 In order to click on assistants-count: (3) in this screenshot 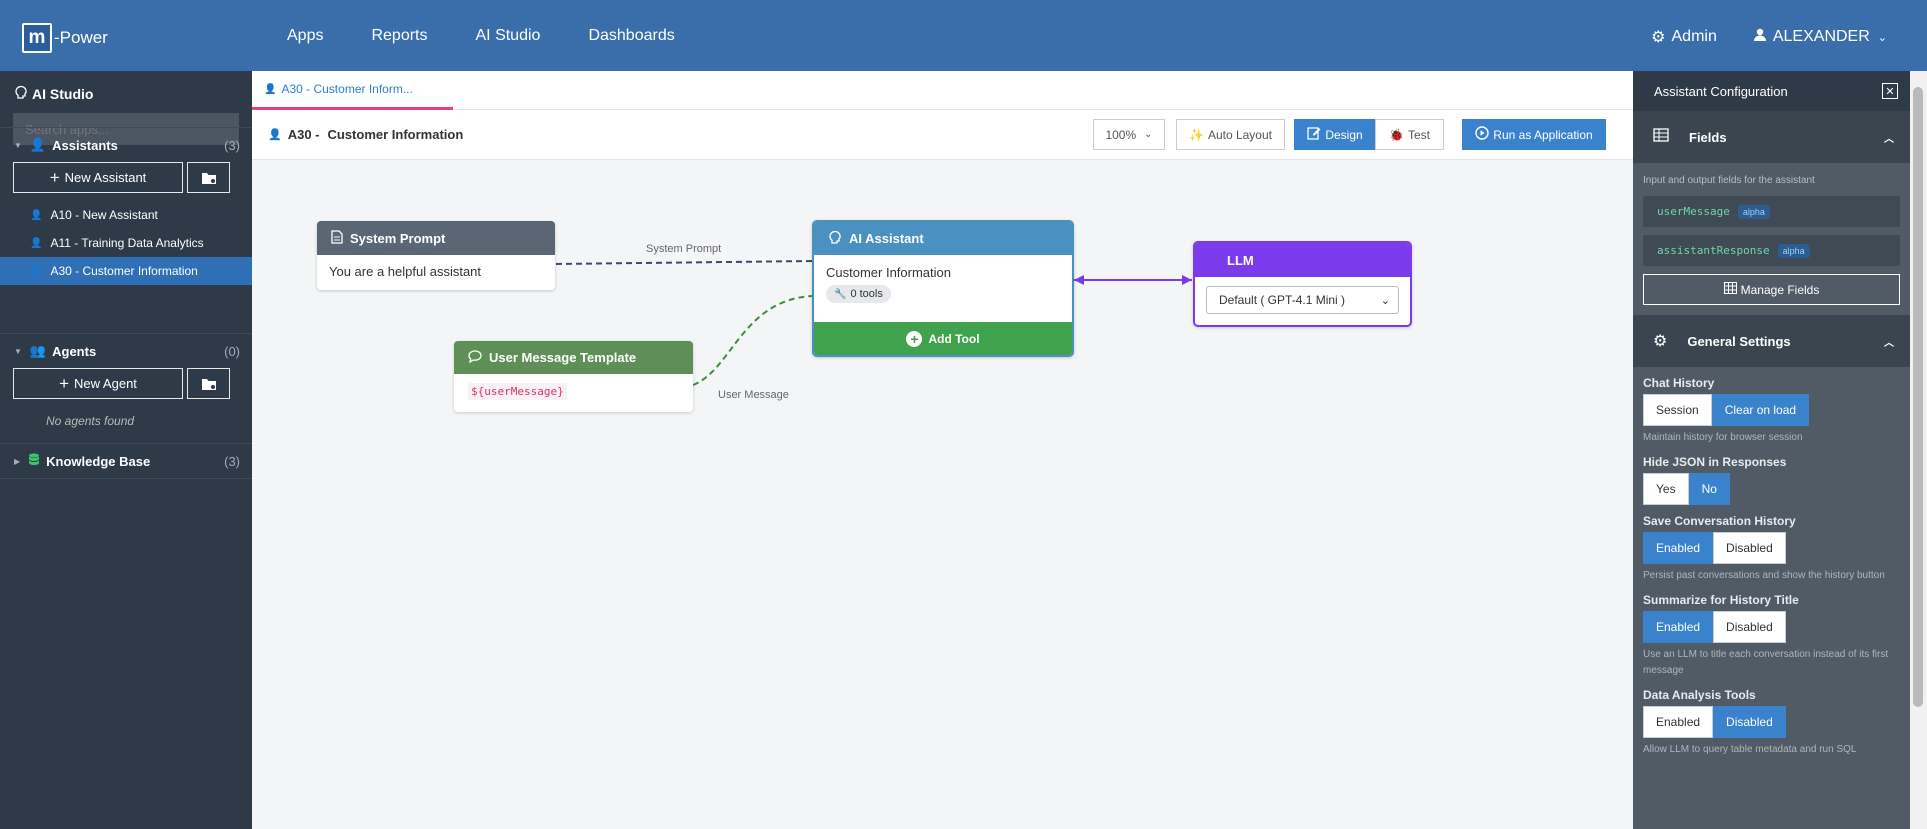, I will do `click(232, 145)`.